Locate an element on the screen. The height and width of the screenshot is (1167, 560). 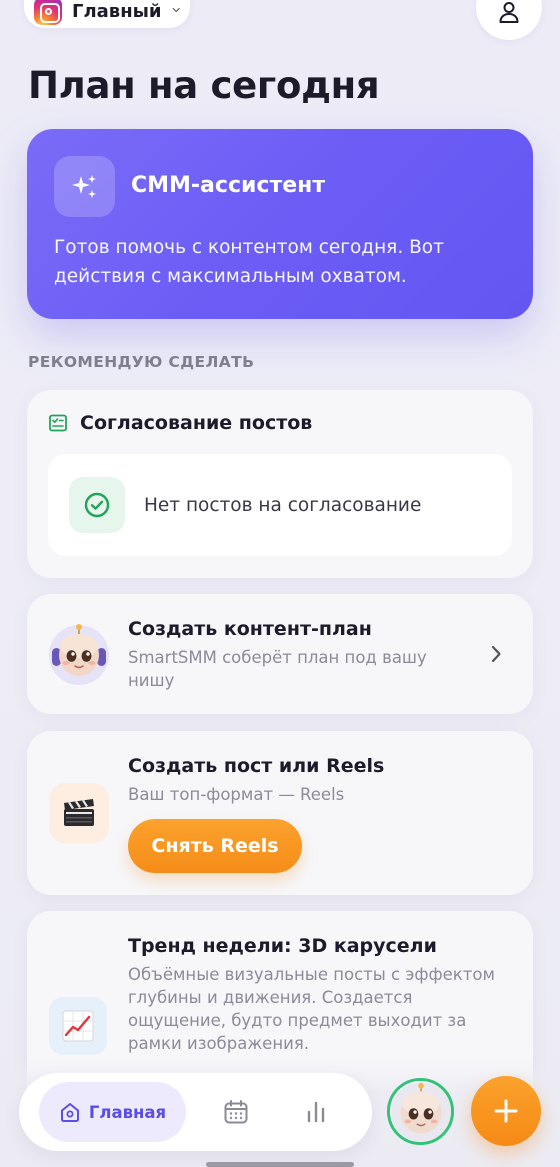
nav-home: Главная is located at coordinates (112, 1112).